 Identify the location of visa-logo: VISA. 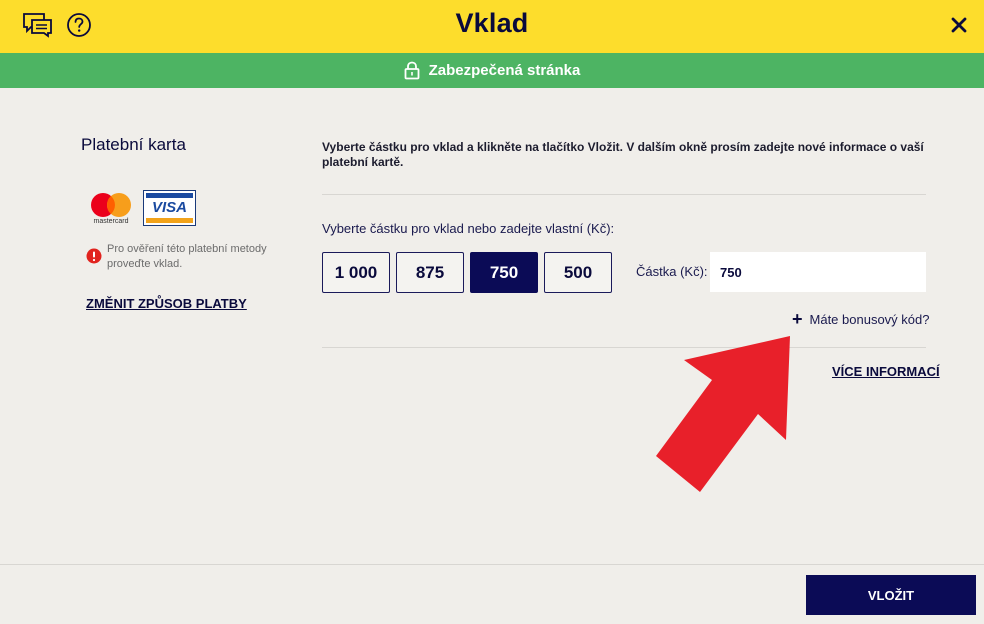
(169, 208).